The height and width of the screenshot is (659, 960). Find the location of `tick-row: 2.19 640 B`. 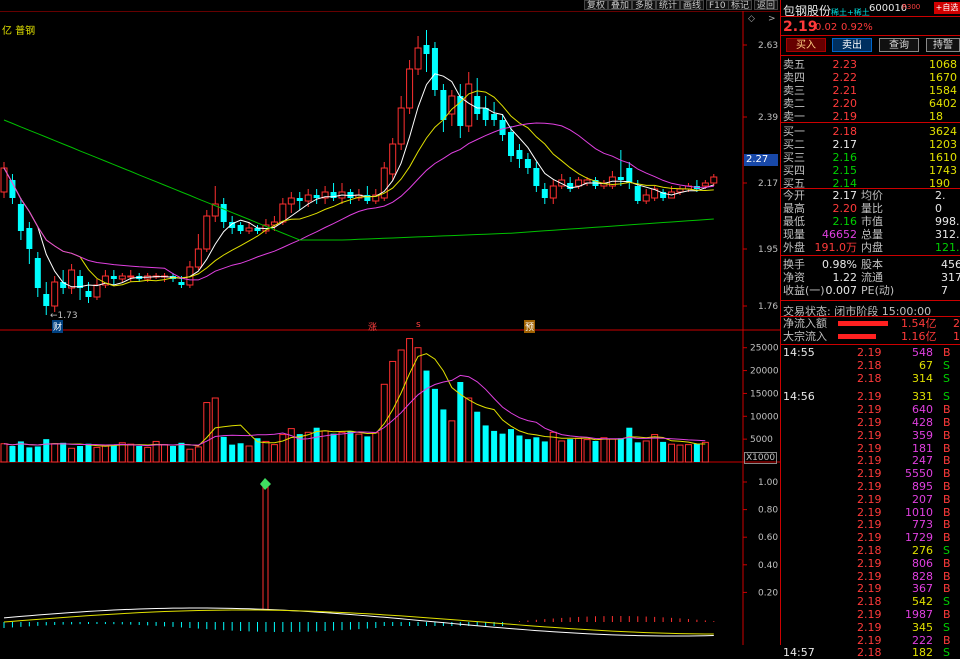

tick-row: 2.19 640 B is located at coordinates (870, 409).